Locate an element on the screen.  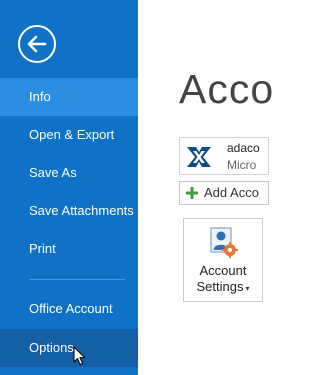
page-title: Acco is located at coordinates (227, 89).